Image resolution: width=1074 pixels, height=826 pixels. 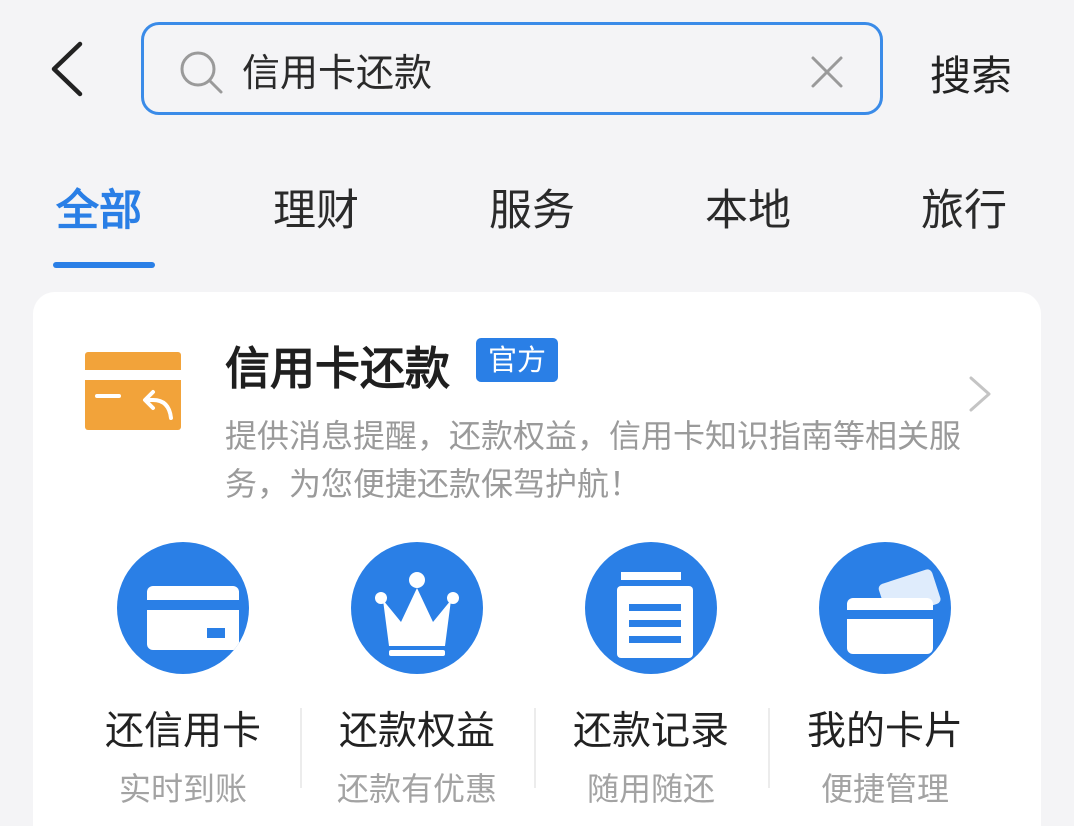 I want to click on search-icon, so click(x=201, y=72).